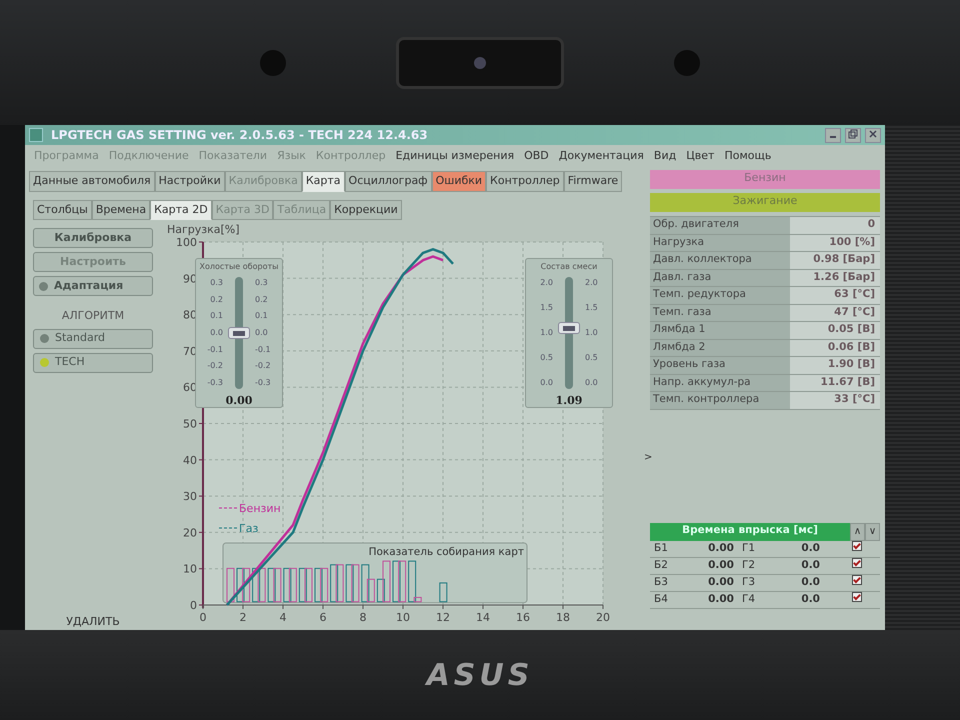 Image resolution: width=960 pixels, height=720 pixels. I want to click on cylinder-label: Б3, so click(660, 582).